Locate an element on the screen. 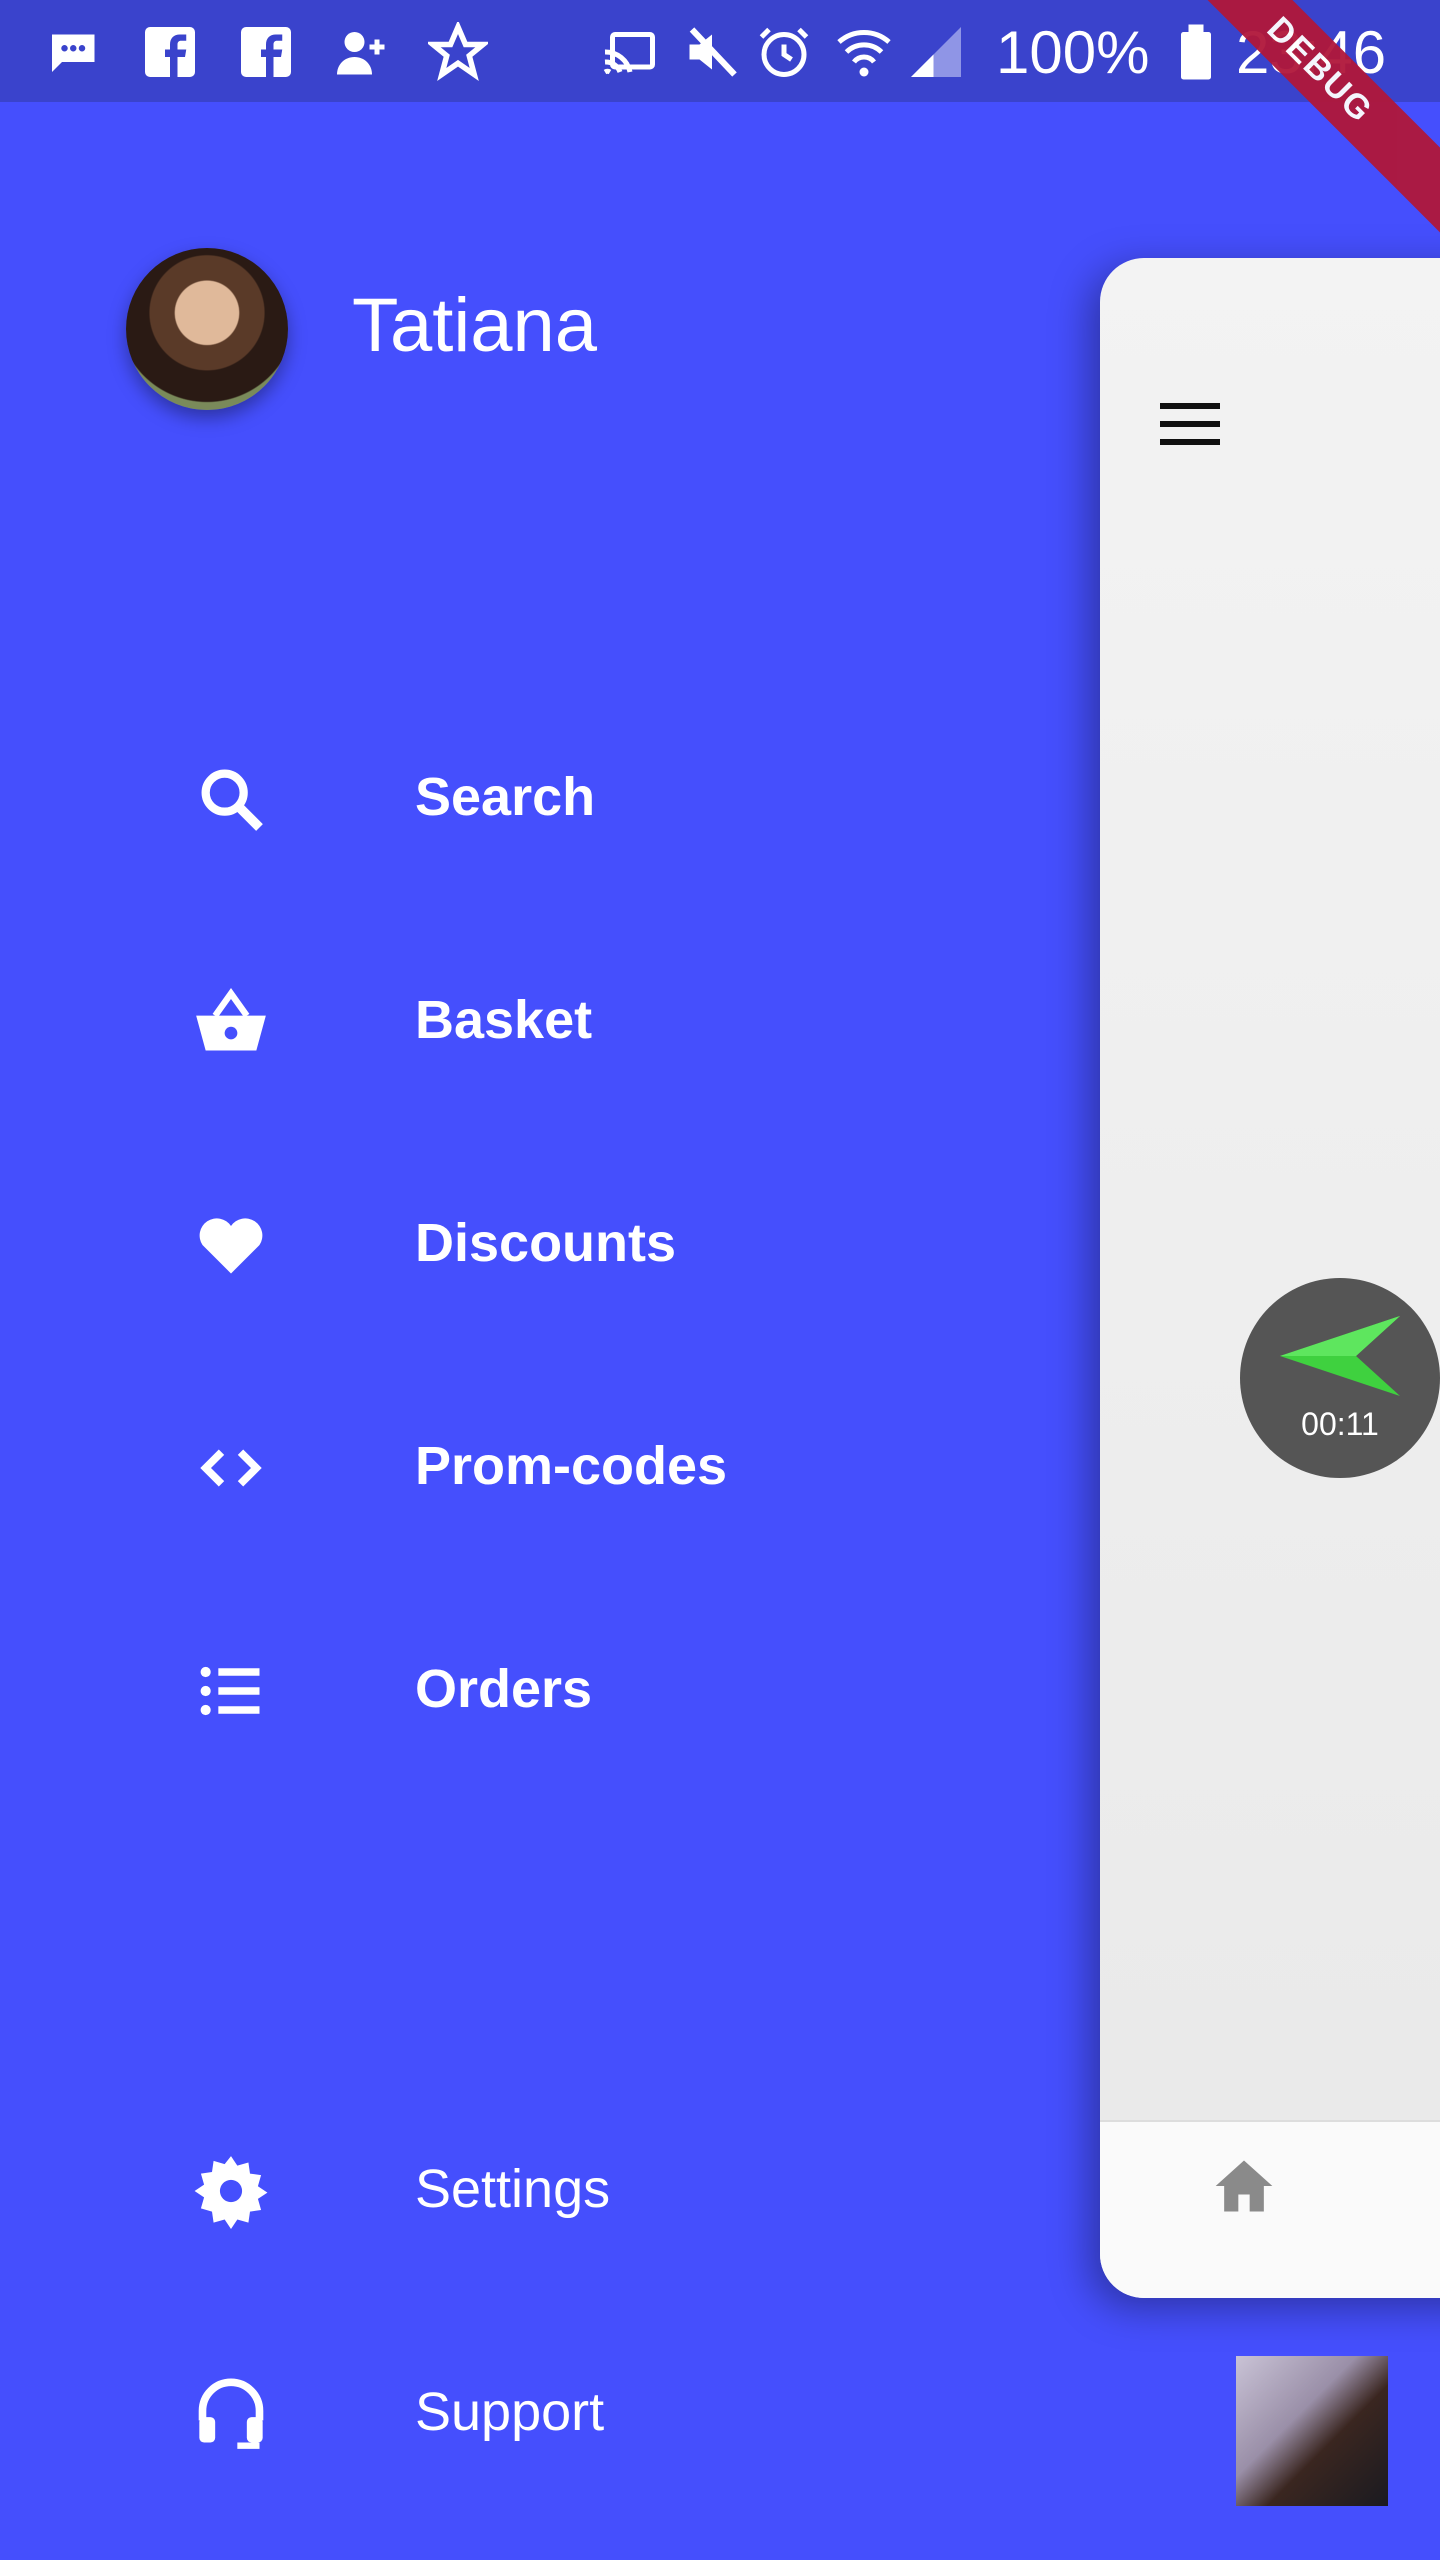 Image resolution: width=1440 pixels, height=2560 pixels. menu-item-search: Search is located at coordinates (500, 797).